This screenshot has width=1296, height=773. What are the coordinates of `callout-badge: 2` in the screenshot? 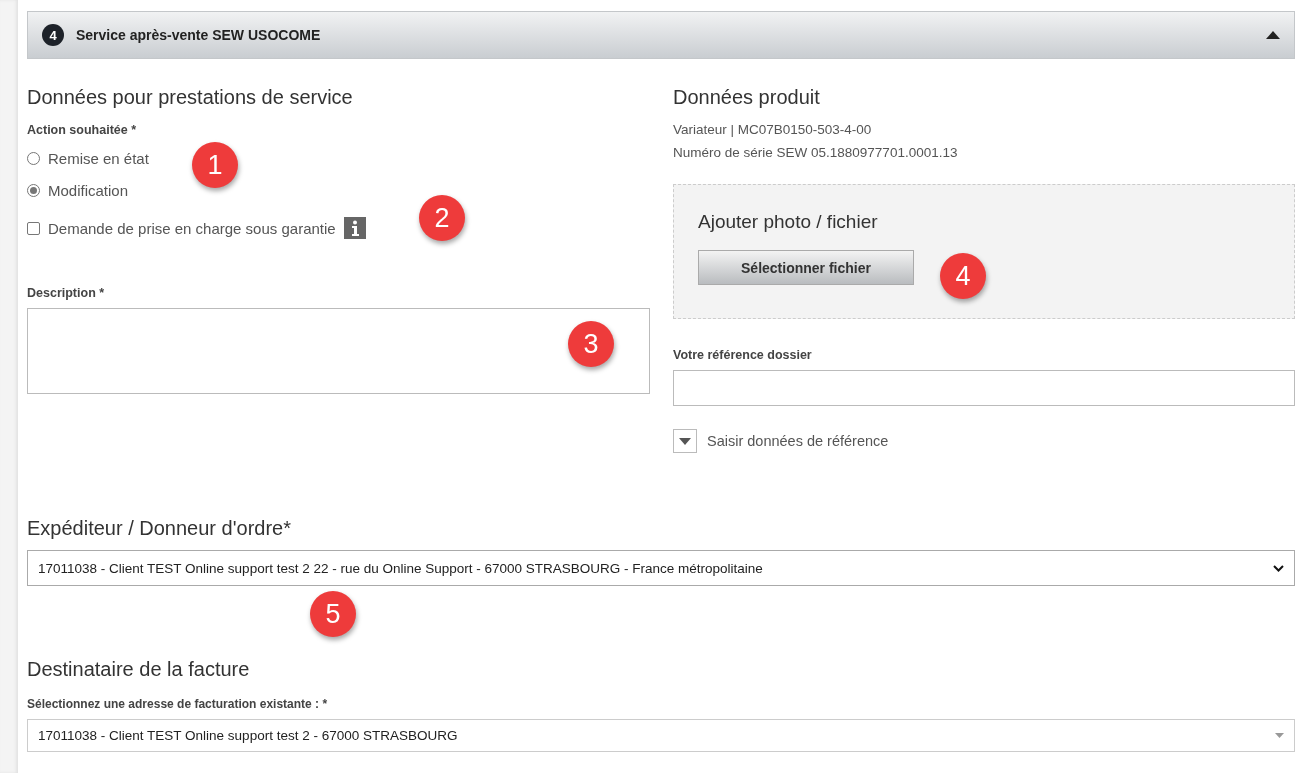 It's located at (442, 218).